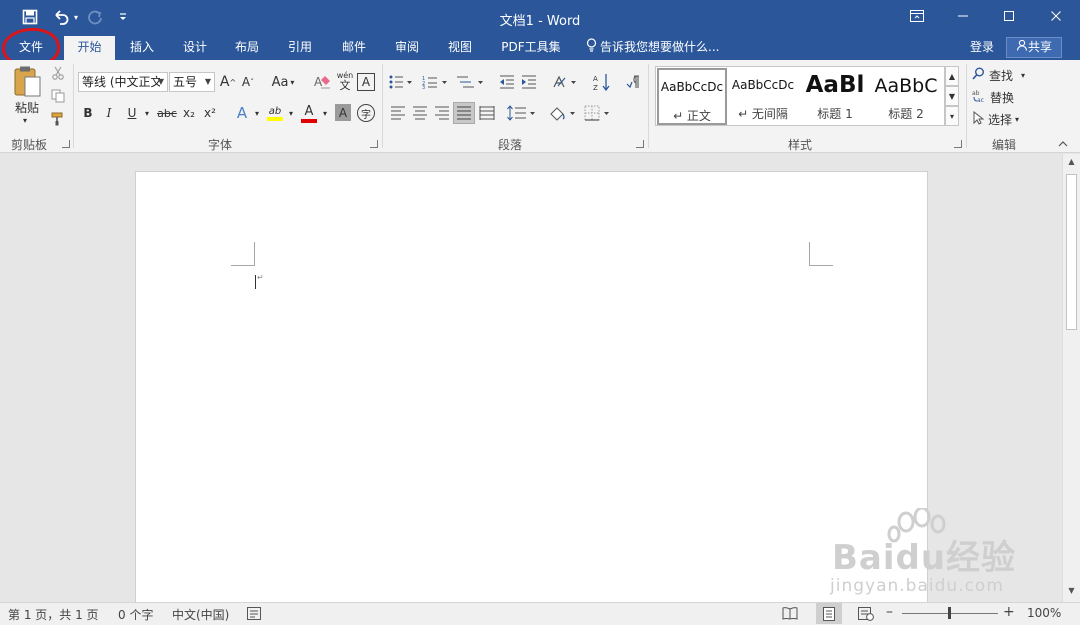 The image size is (1080, 625). Describe the element at coordinates (1071, 252) in the screenshot. I see `scrollbar-thumb` at that location.